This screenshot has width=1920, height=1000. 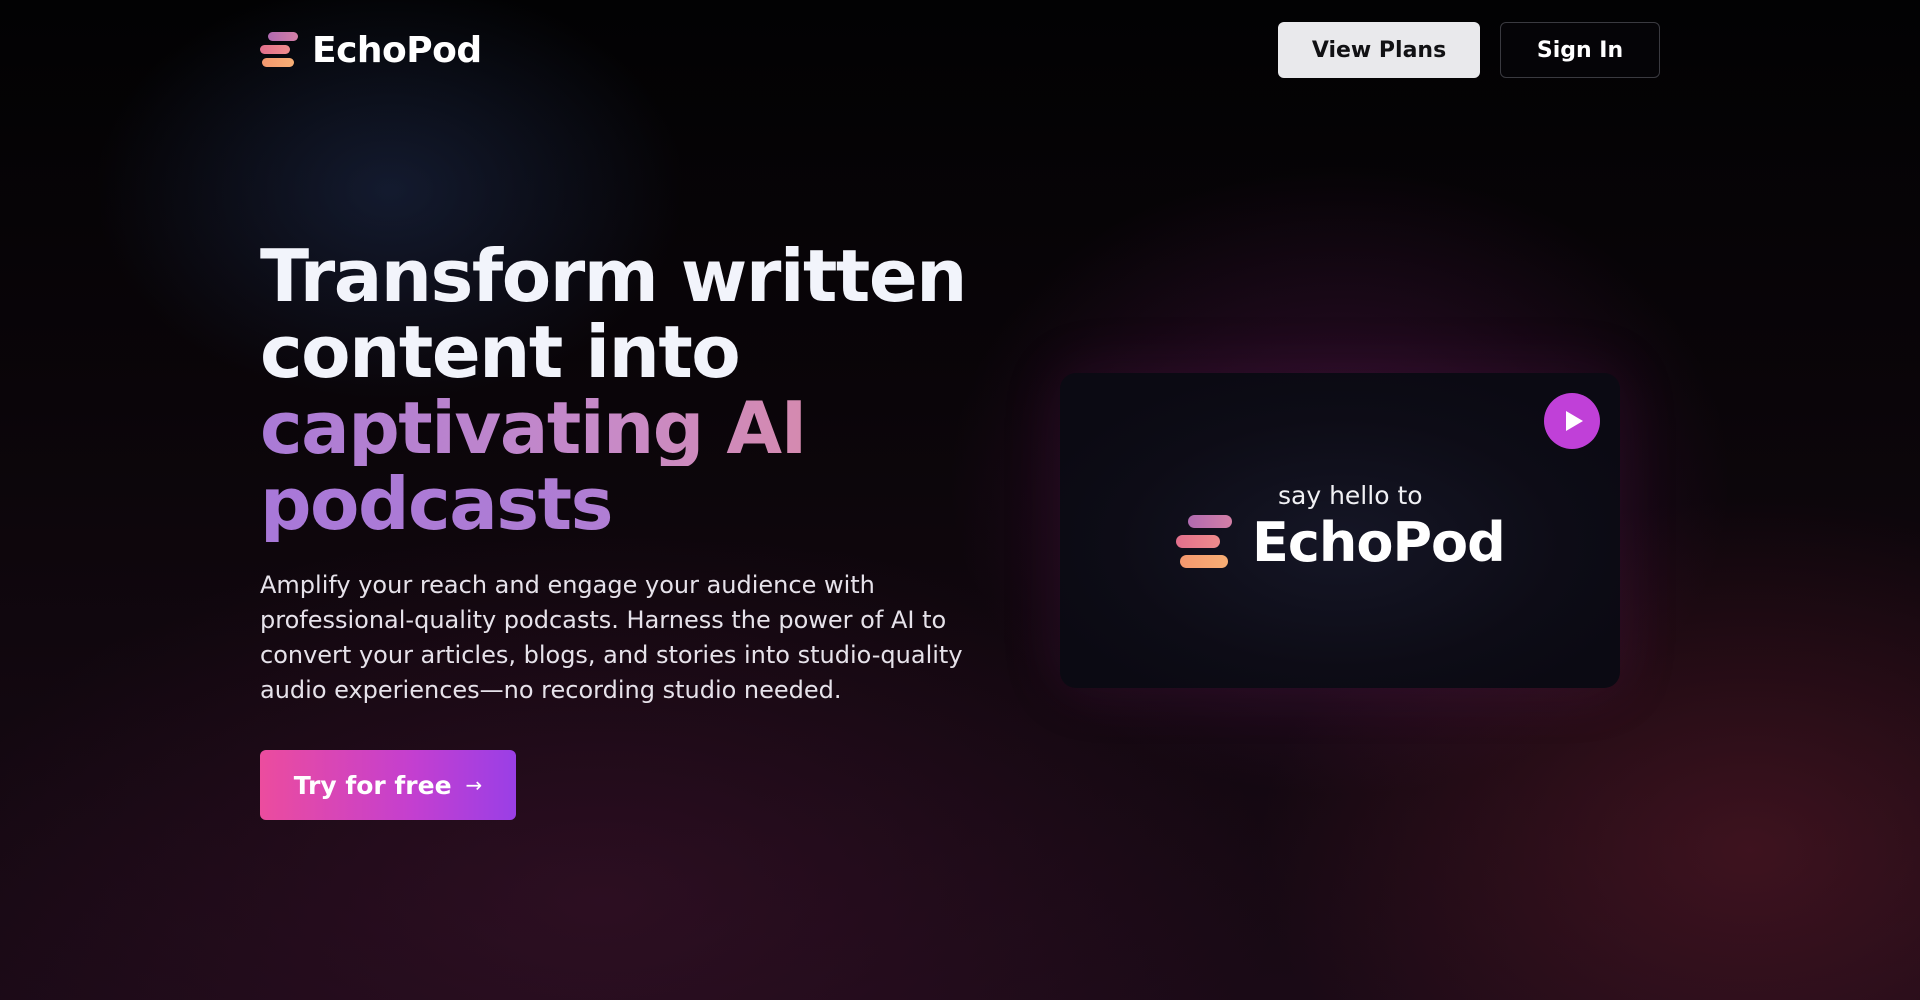 I want to click on brand-name: EchoPod, so click(x=397, y=50).